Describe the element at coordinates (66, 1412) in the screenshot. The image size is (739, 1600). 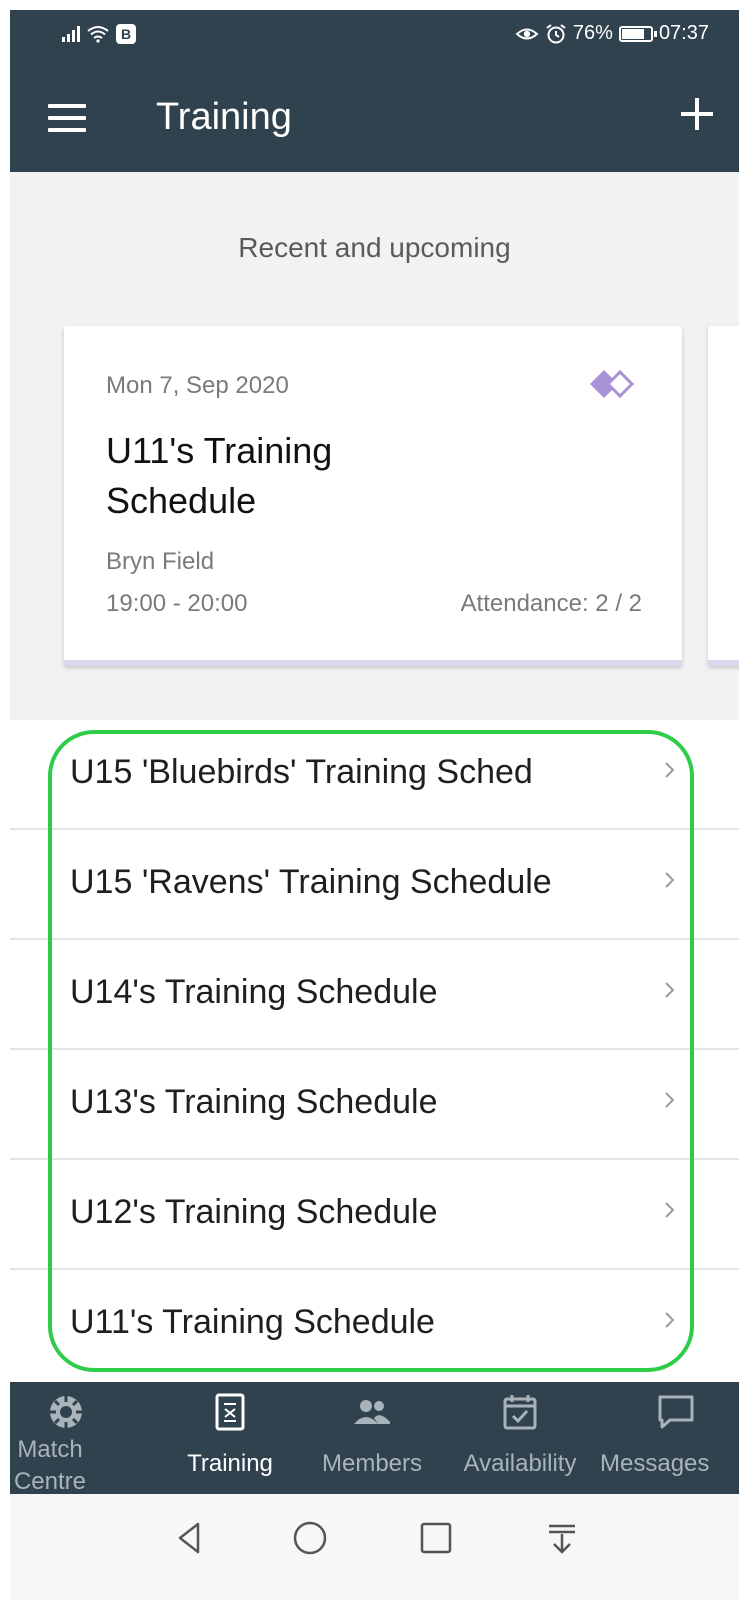
I see `match-centre-icon` at that location.